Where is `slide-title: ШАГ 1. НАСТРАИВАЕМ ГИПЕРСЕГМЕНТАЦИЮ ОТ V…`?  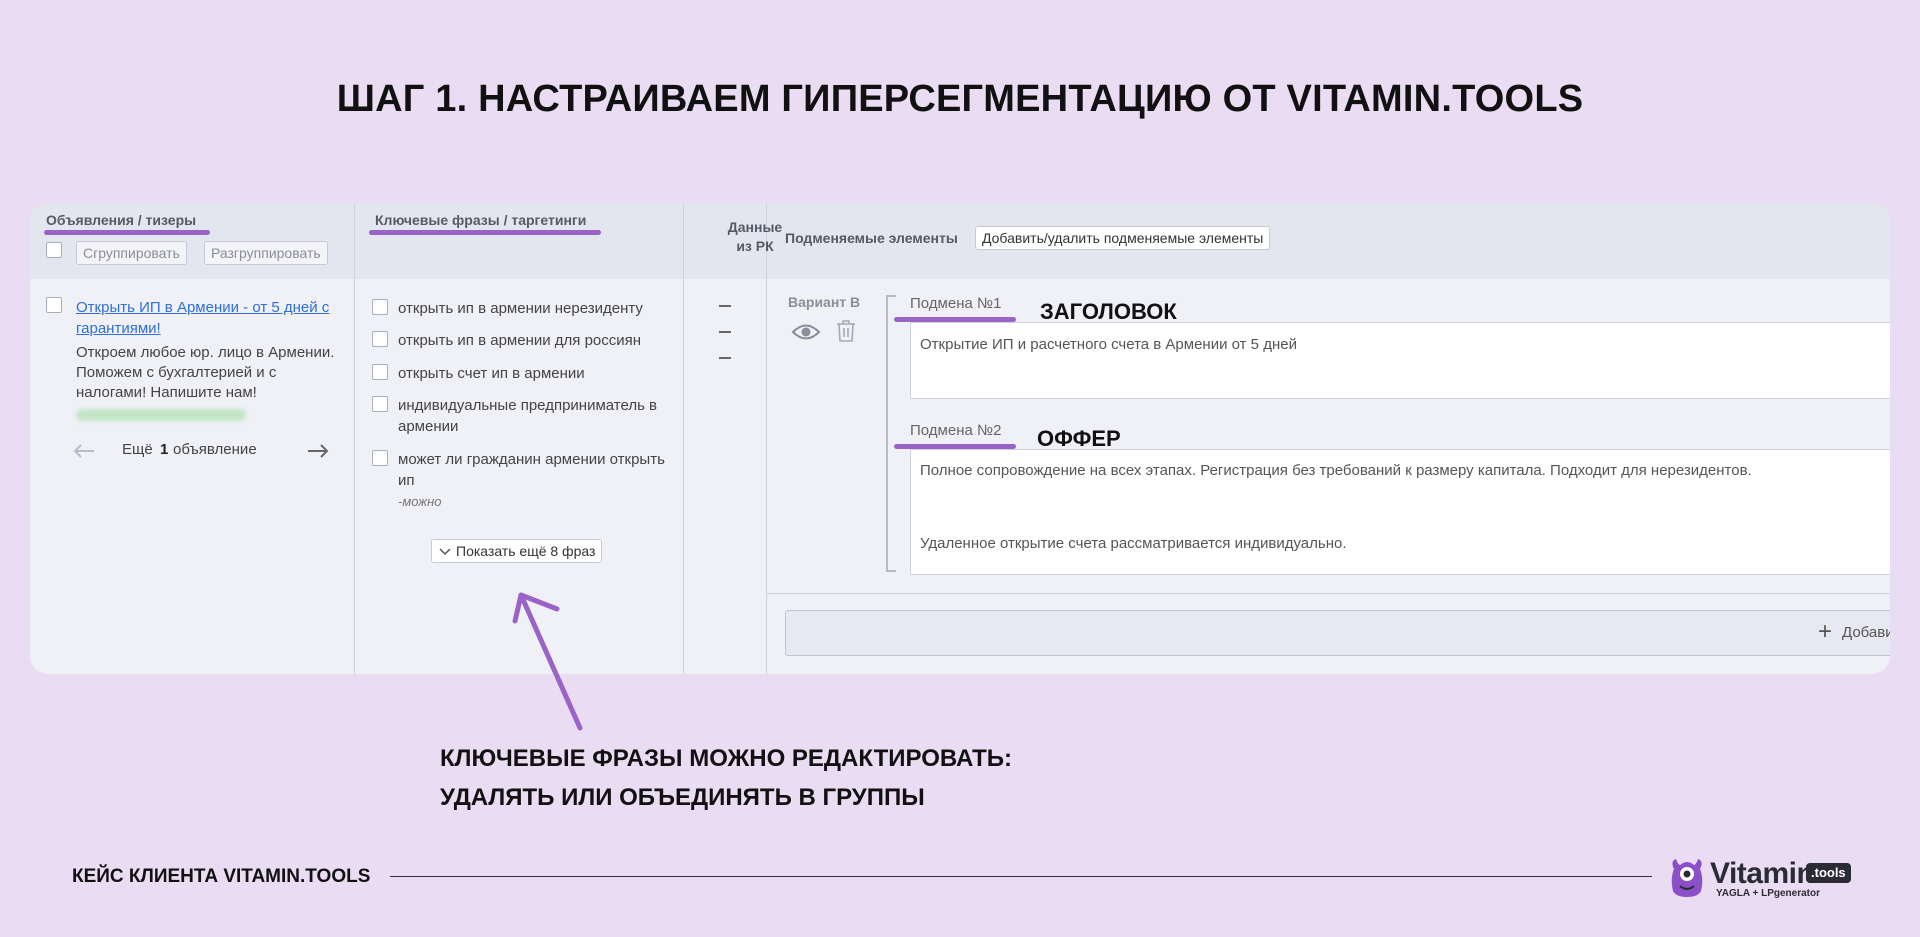
slide-title: ШАГ 1. НАСТРАИВАЕМ ГИПЕРСЕГМЕНТАЦИЮ ОТ V… is located at coordinates (960, 99).